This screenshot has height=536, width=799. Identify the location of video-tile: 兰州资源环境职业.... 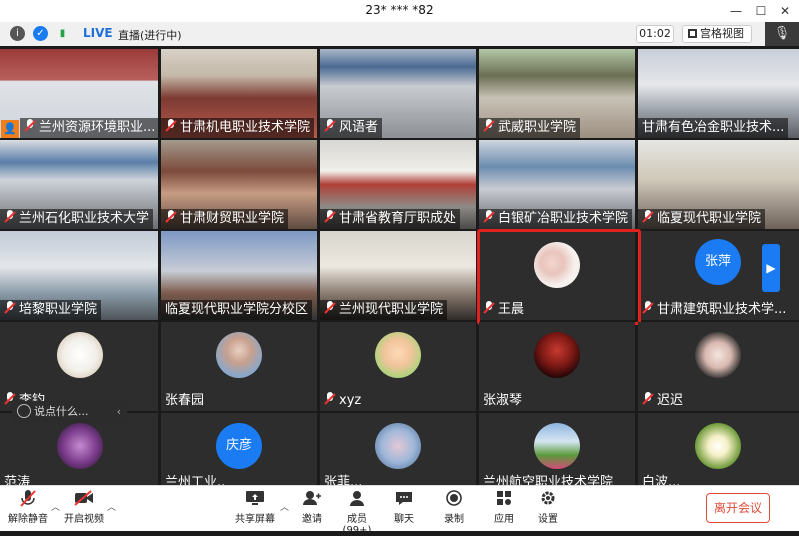
(79, 93).